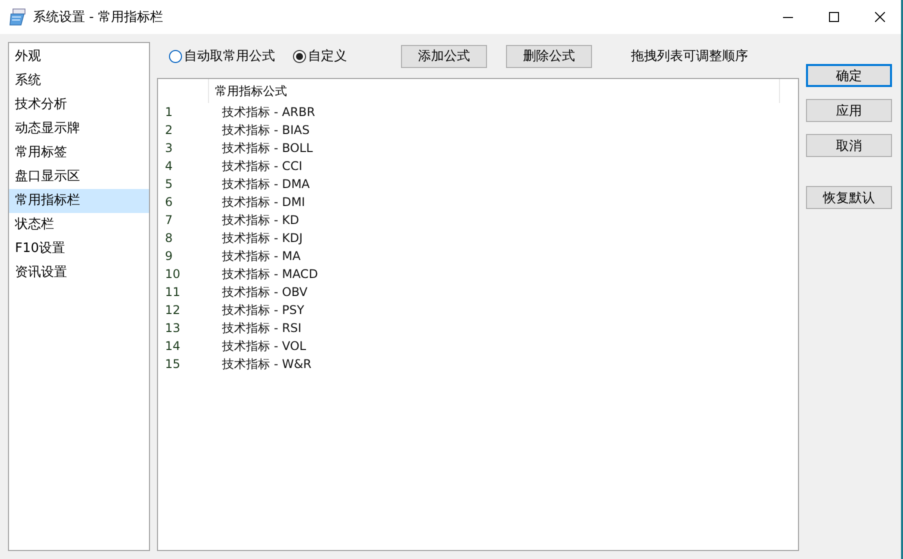  Describe the element at coordinates (79, 225) in the screenshot. I see `sidebar-item: 状态栏` at that location.